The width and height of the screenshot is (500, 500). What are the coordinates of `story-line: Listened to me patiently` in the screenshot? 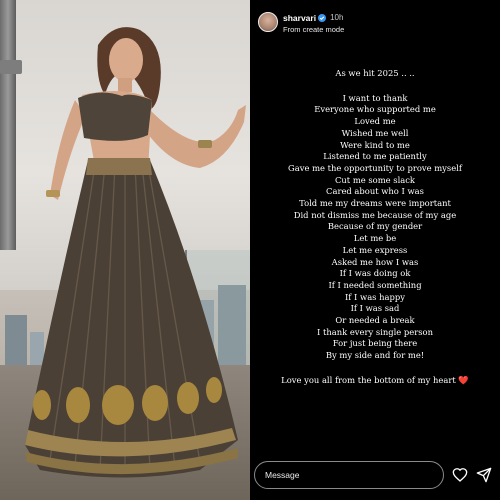 It's located at (375, 156).